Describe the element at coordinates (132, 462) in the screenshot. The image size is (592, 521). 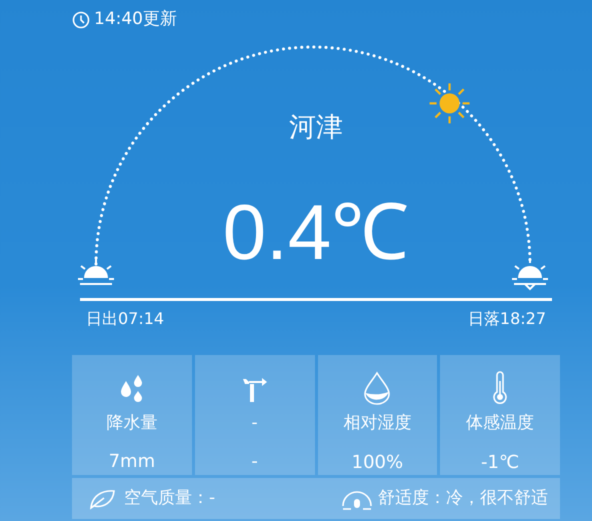
I see `stat-value: 7mm` at that location.